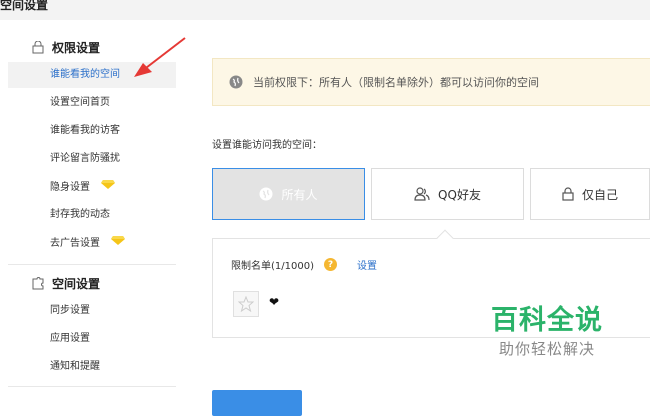  I want to click on restriction-settings-link: 设置, so click(367, 264).